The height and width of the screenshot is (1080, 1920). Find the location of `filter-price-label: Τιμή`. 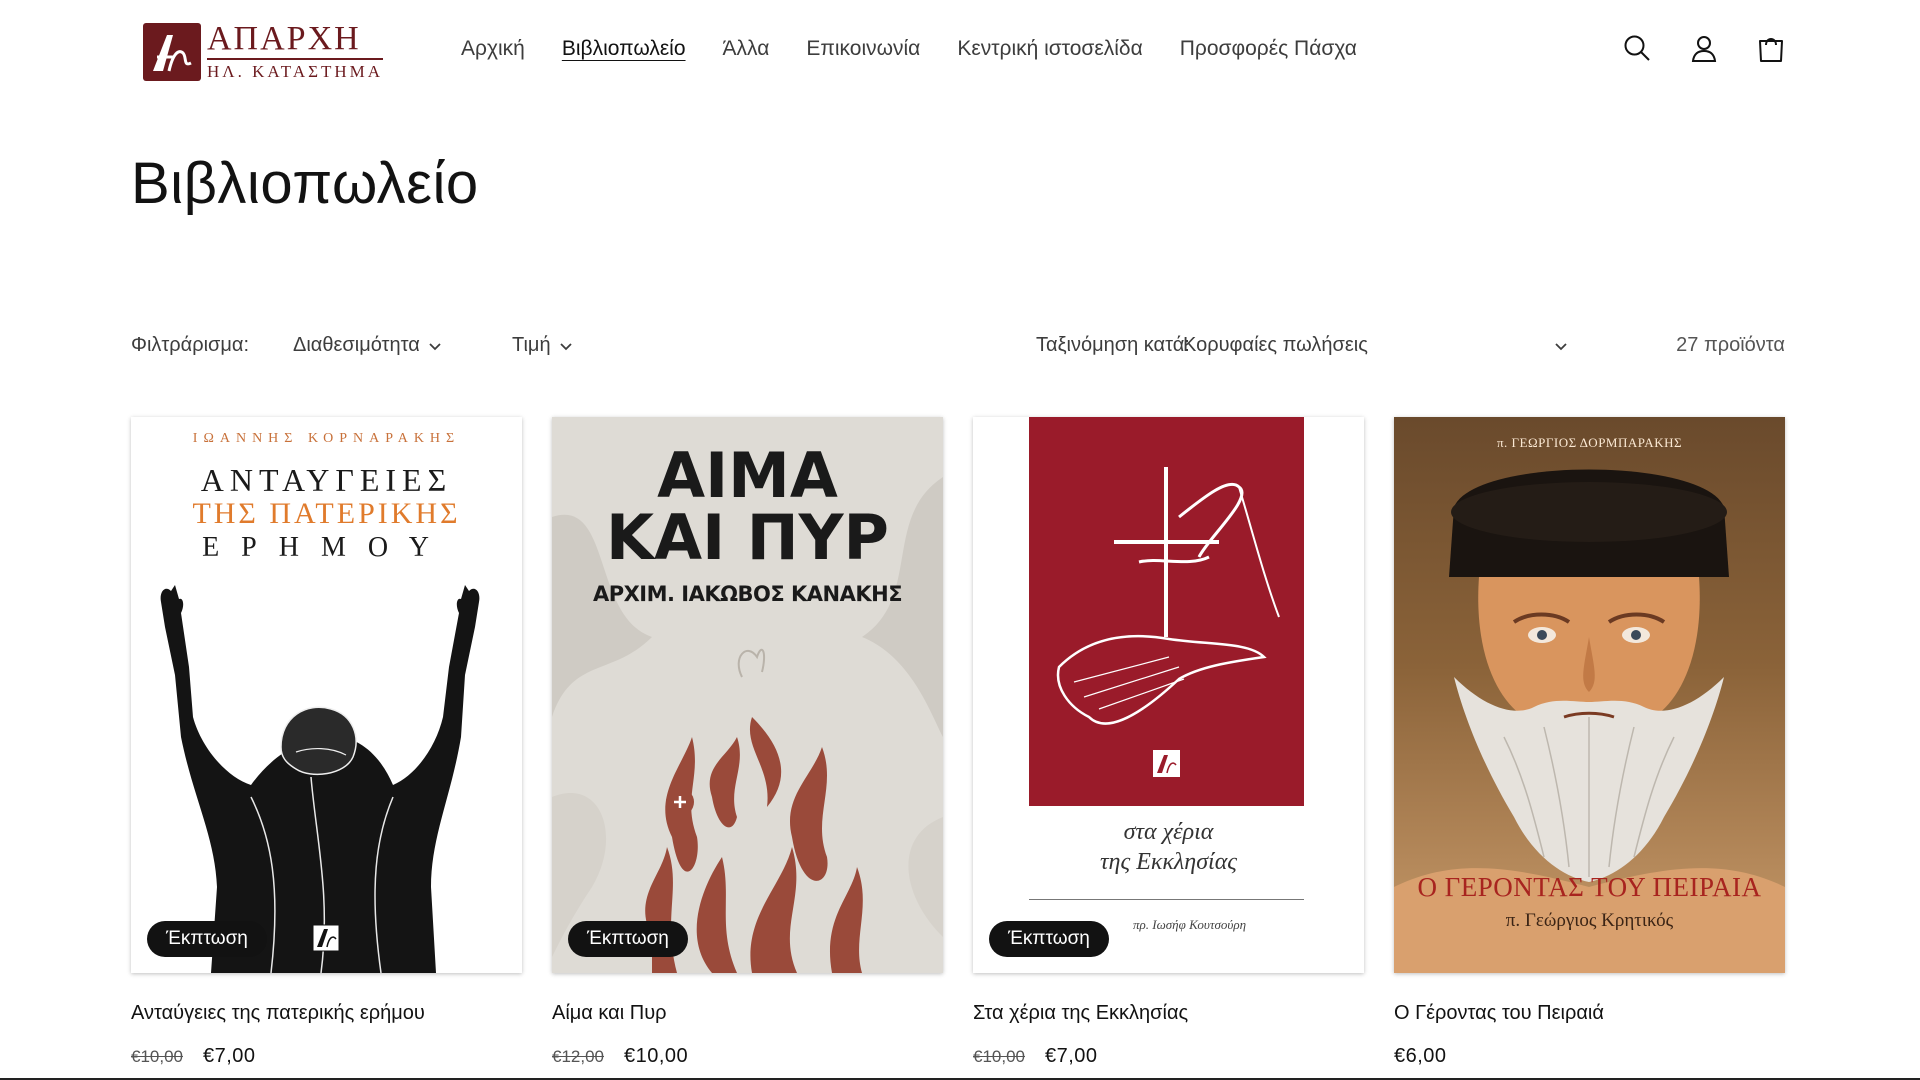

filter-price-label: Τιμή is located at coordinates (531, 345).